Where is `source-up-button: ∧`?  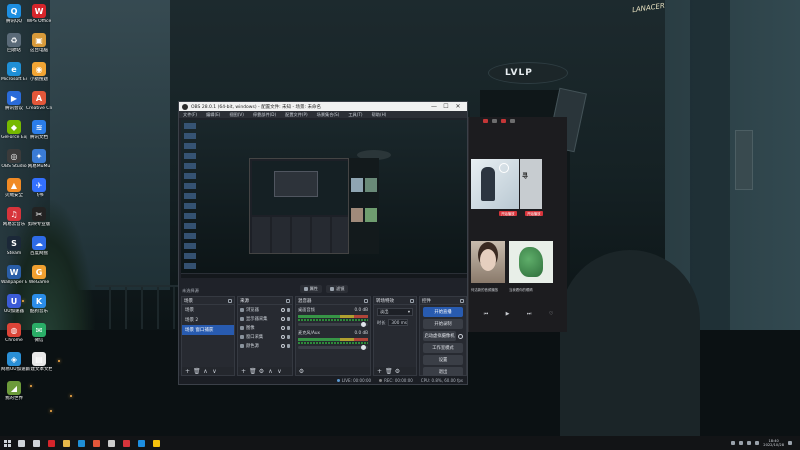
source-up-button: ∧ is located at coordinates (270, 371).